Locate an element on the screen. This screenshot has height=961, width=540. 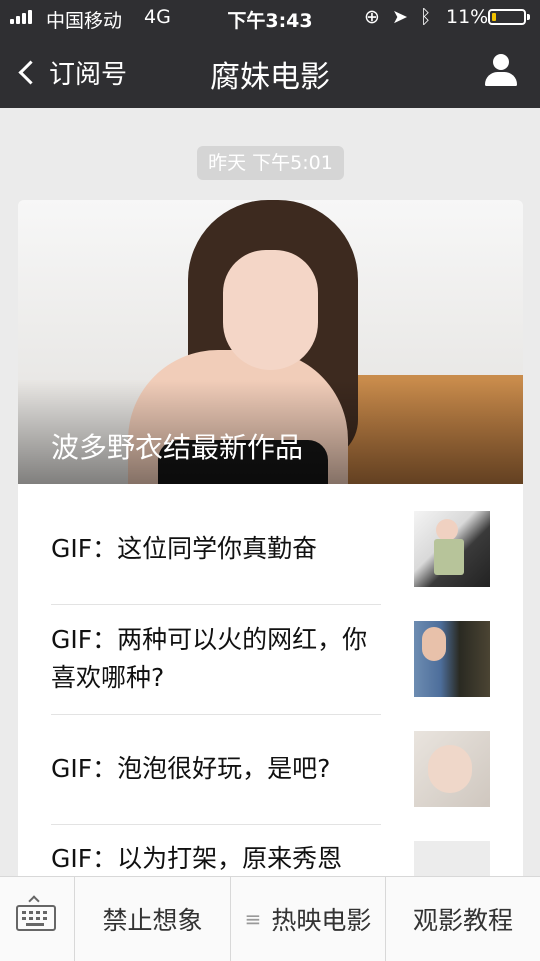
battery-tip is located at coordinates (528, 17).